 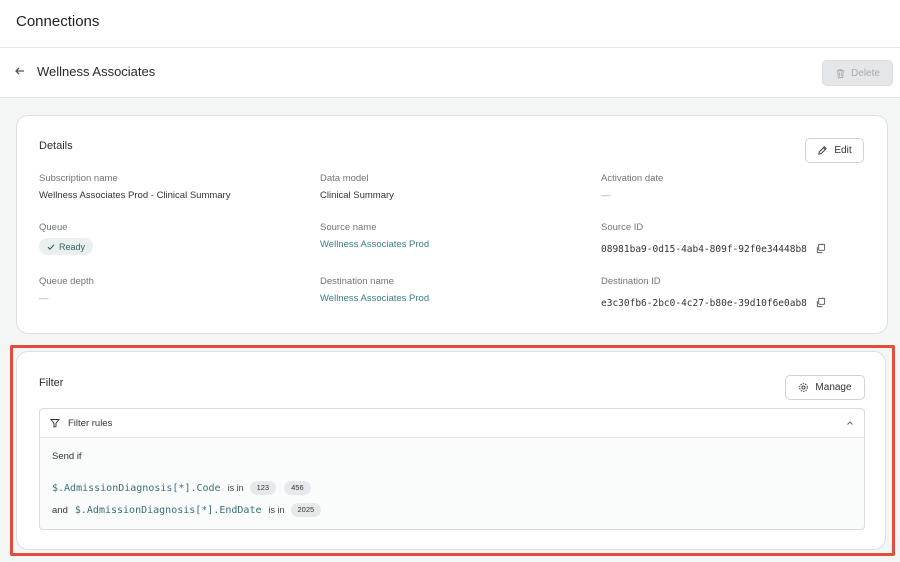 What do you see at coordinates (53, 227) in the screenshot?
I see `queue-label: Queue` at bounding box center [53, 227].